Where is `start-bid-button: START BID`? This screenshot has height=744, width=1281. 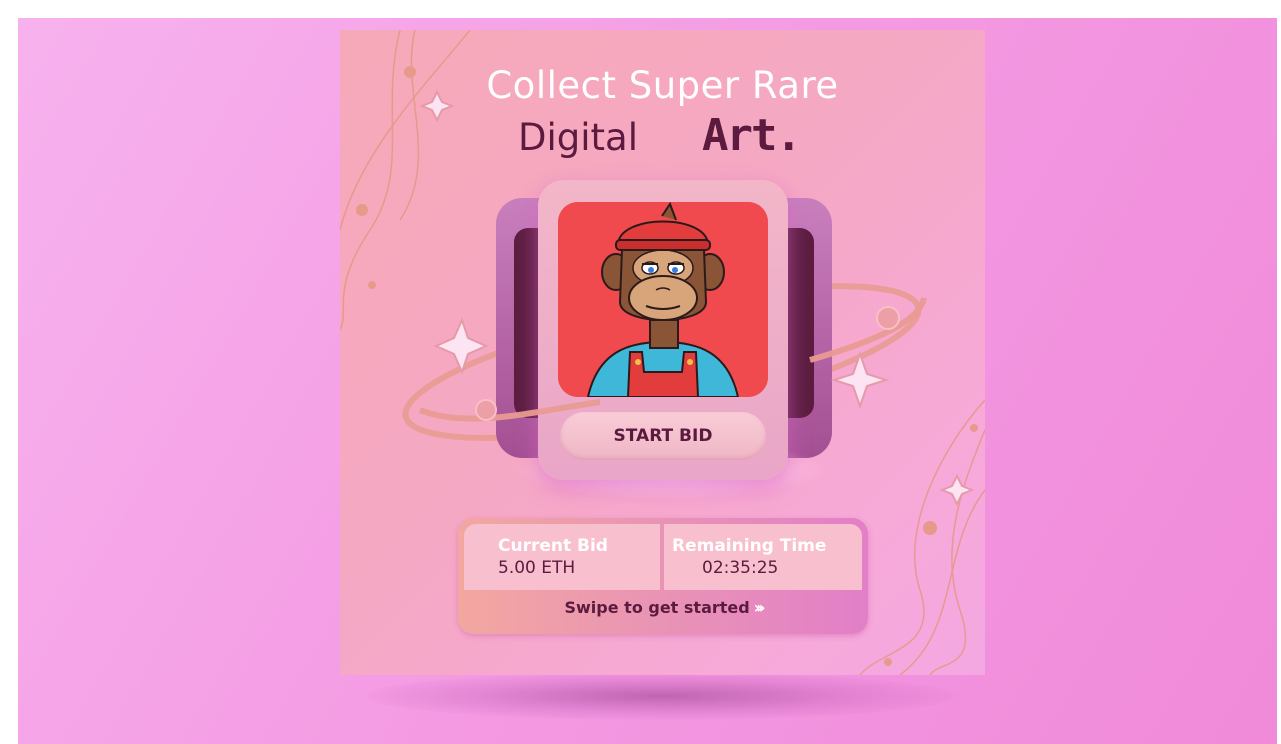 start-bid-button: START BID is located at coordinates (663, 436).